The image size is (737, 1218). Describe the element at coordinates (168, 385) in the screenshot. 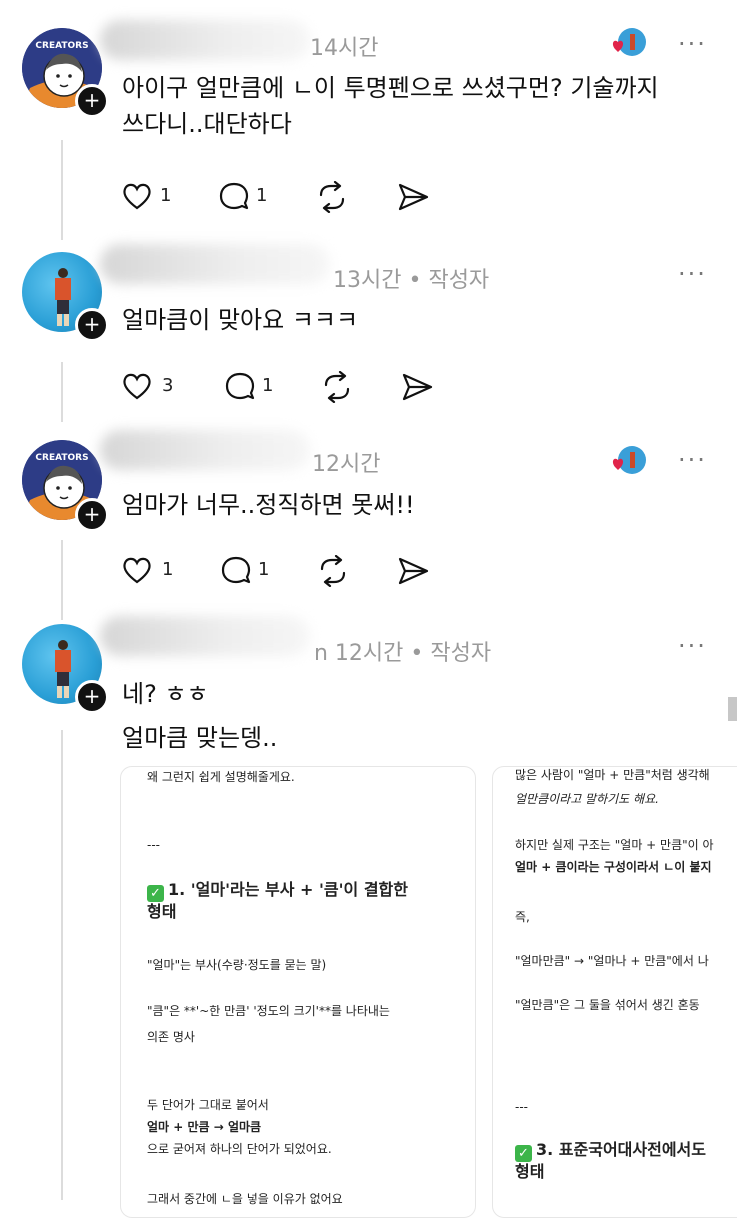

I see `like-count: 3` at that location.